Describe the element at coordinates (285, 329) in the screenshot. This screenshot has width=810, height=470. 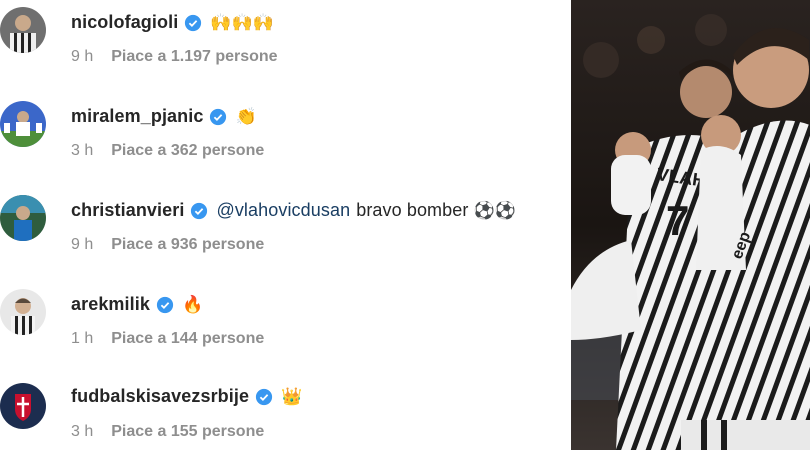
I see `comment-item: arekmilik 🔥 1 h Piace a 144 persone` at that location.